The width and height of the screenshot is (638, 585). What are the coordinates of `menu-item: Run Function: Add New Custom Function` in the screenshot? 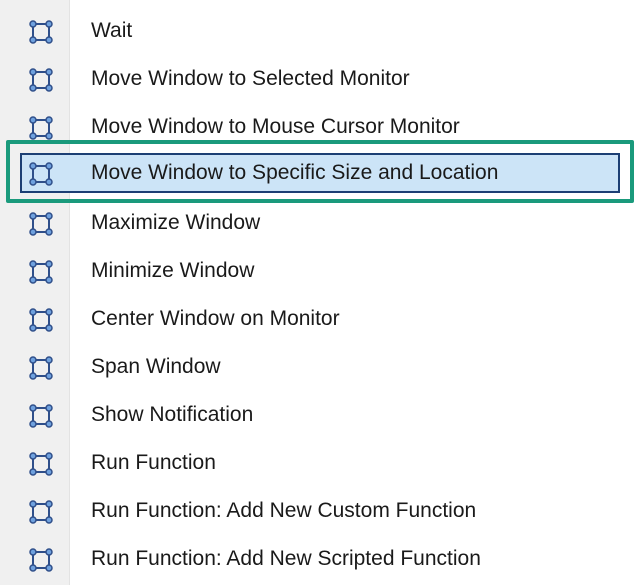 It's located at (320, 511).